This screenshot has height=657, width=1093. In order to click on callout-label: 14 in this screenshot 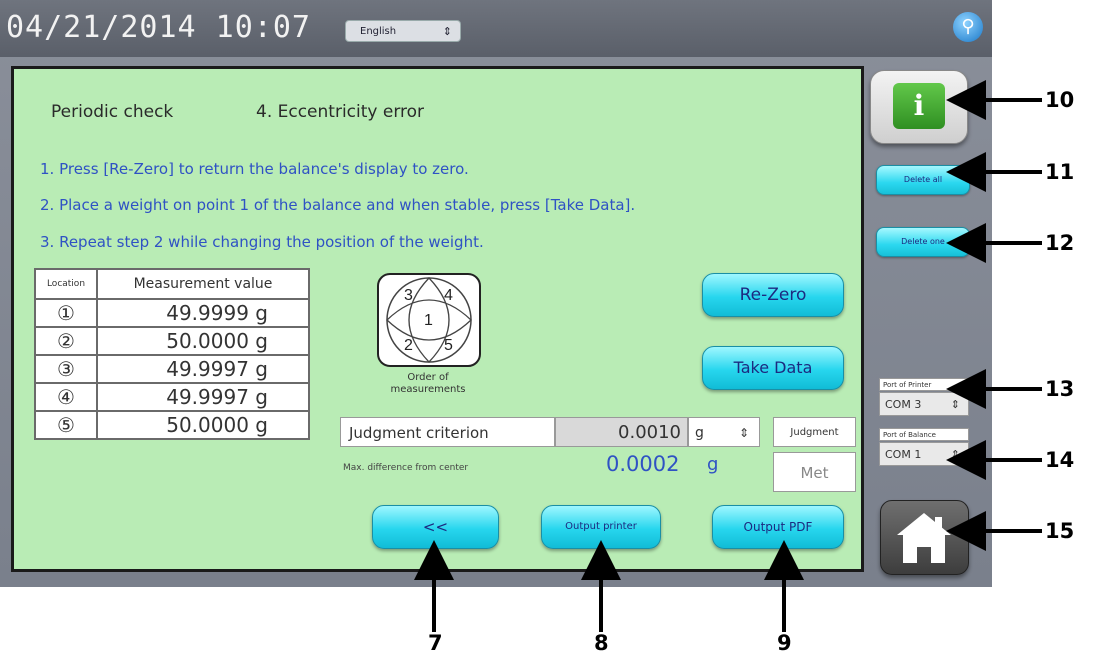, I will do `click(1060, 460)`.